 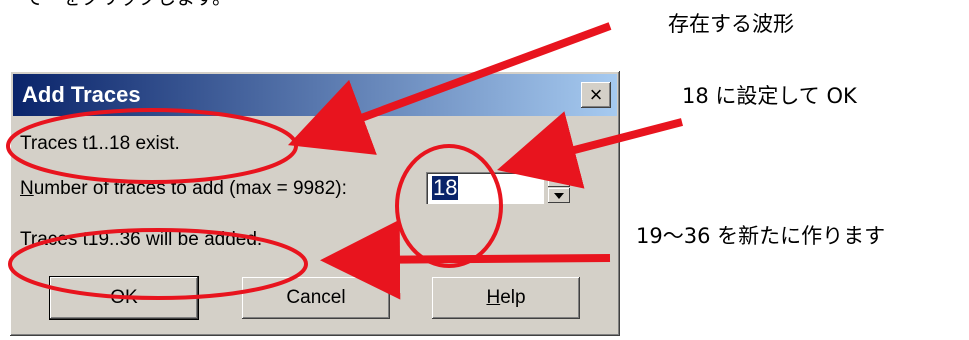 I want to click on input-highlight-ellipse, so click(x=449, y=206).